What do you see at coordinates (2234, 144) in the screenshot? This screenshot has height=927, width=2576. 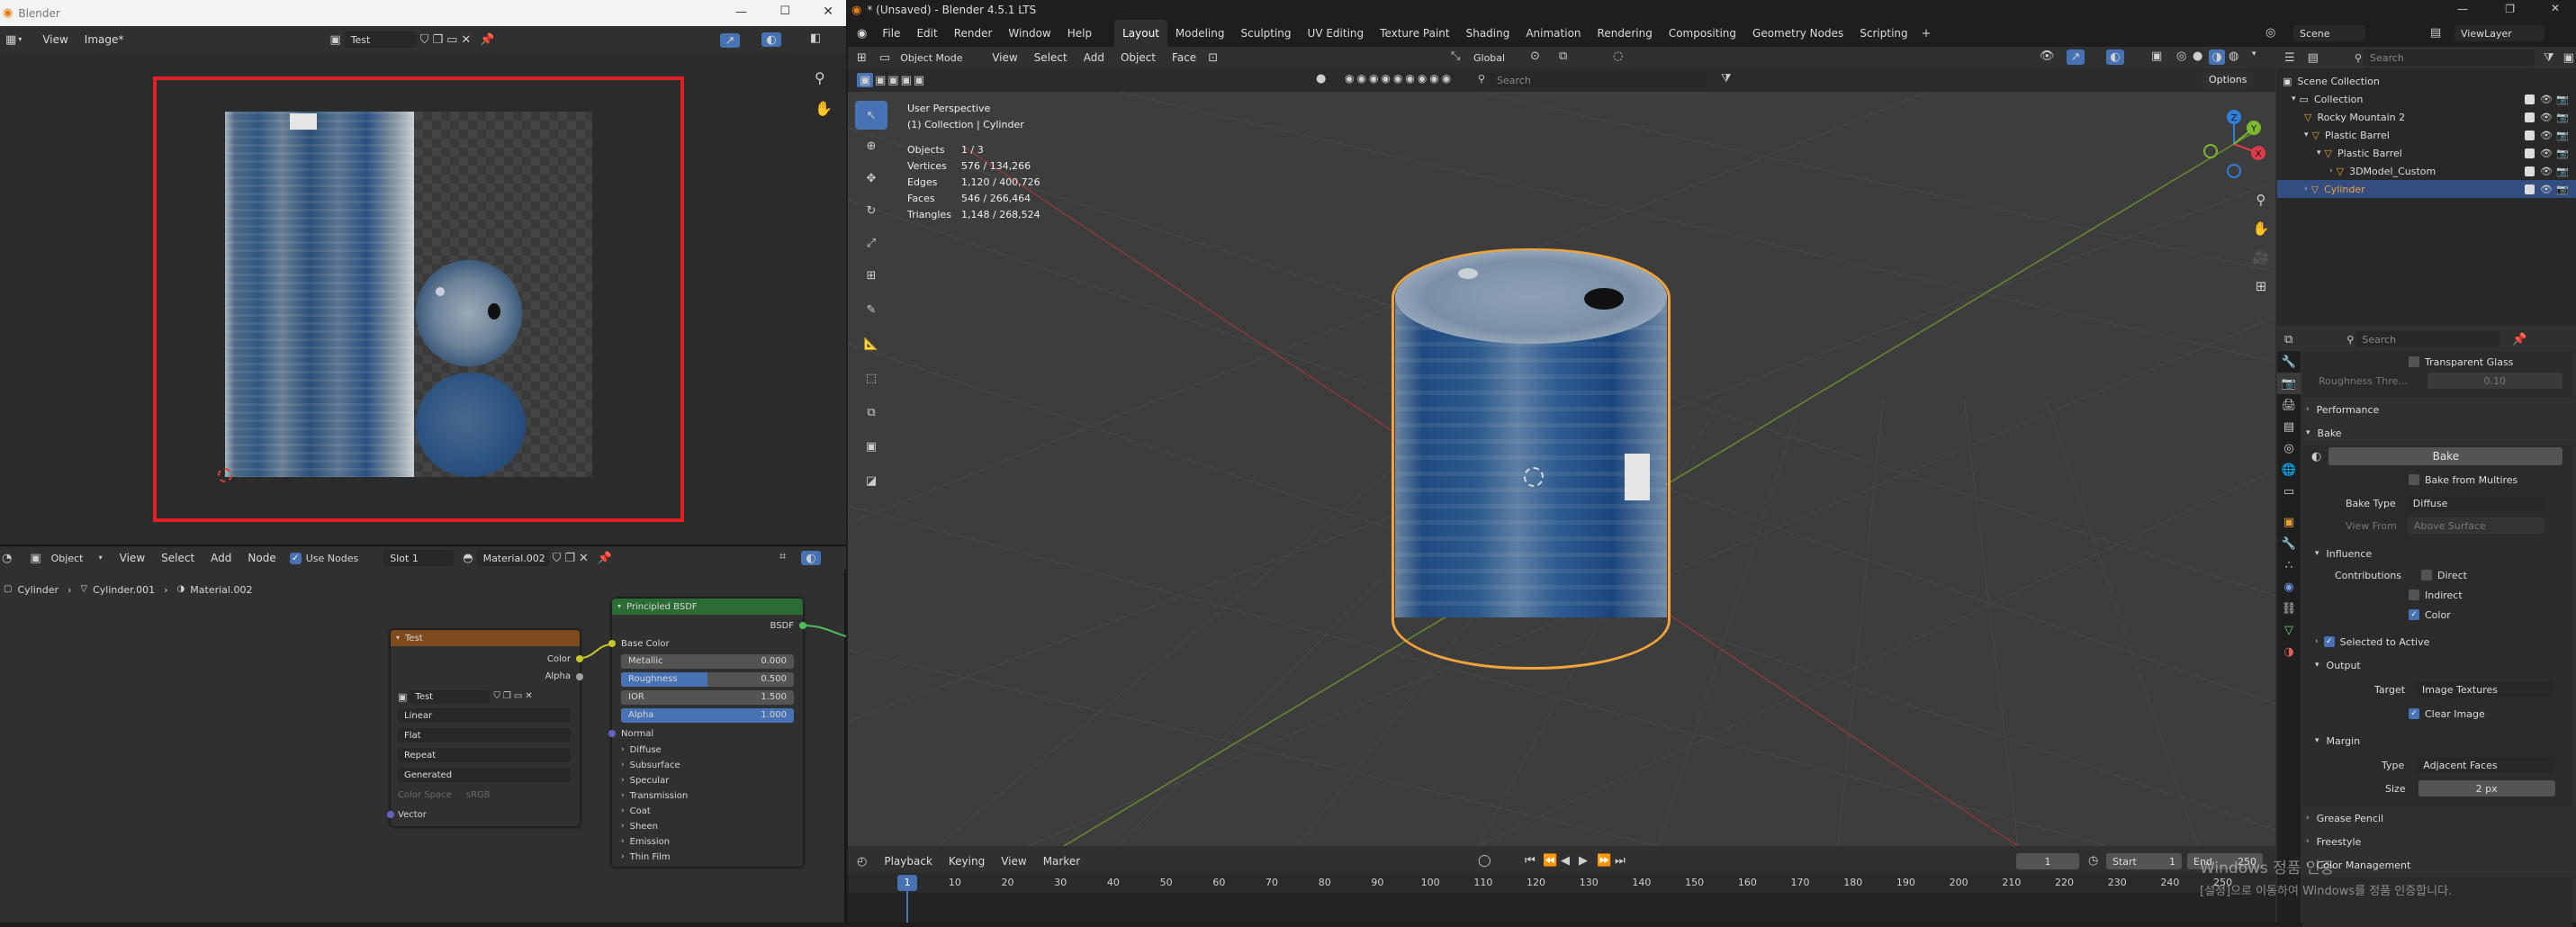 I see `navigation-gizmo: Z X Y` at bounding box center [2234, 144].